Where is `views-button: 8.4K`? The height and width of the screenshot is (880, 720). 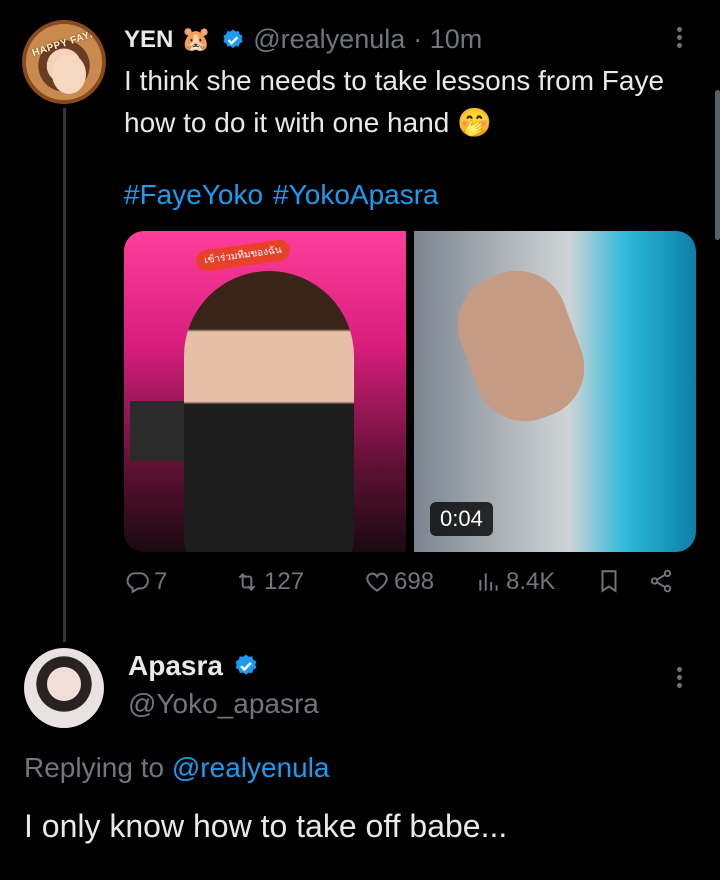 views-button: 8.4K is located at coordinates (515, 582).